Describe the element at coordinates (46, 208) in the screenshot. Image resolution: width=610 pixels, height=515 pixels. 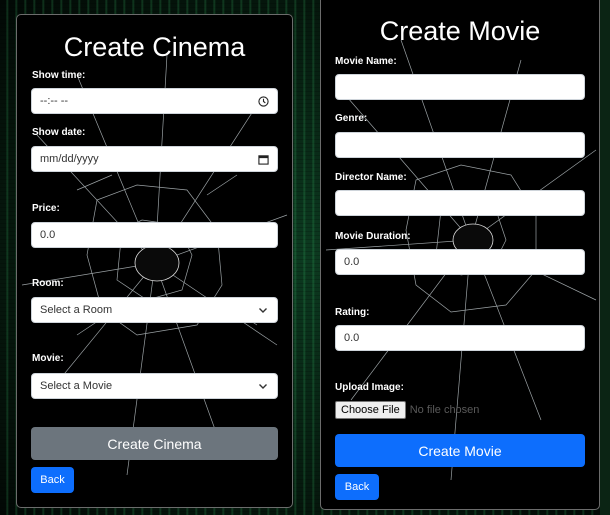
I see `price-label: Price:` at that location.